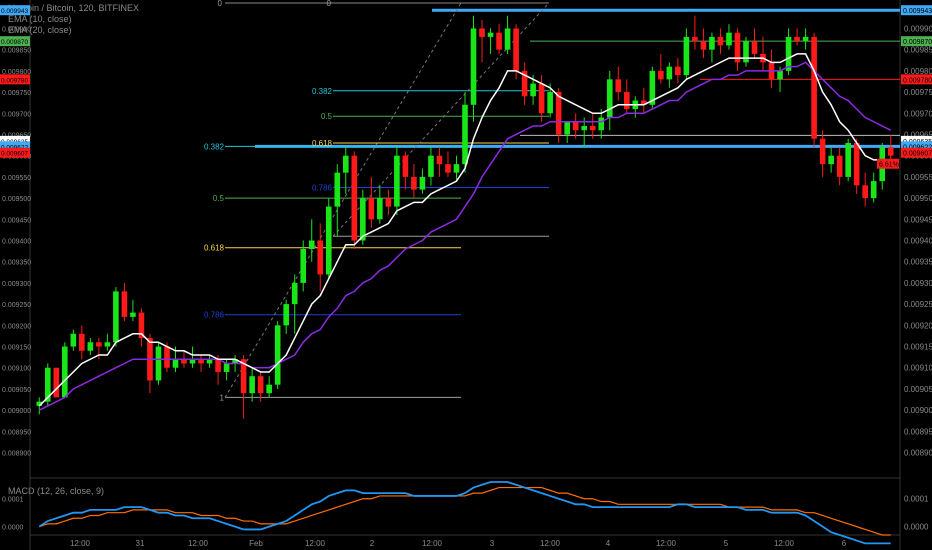 Image resolution: width=932 pixels, height=550 pixels. What do you see at coordinates (916, 499) in the screenshot?
I see `macd-tick-label-right: 0.0001` at bounding box center [916, 499].